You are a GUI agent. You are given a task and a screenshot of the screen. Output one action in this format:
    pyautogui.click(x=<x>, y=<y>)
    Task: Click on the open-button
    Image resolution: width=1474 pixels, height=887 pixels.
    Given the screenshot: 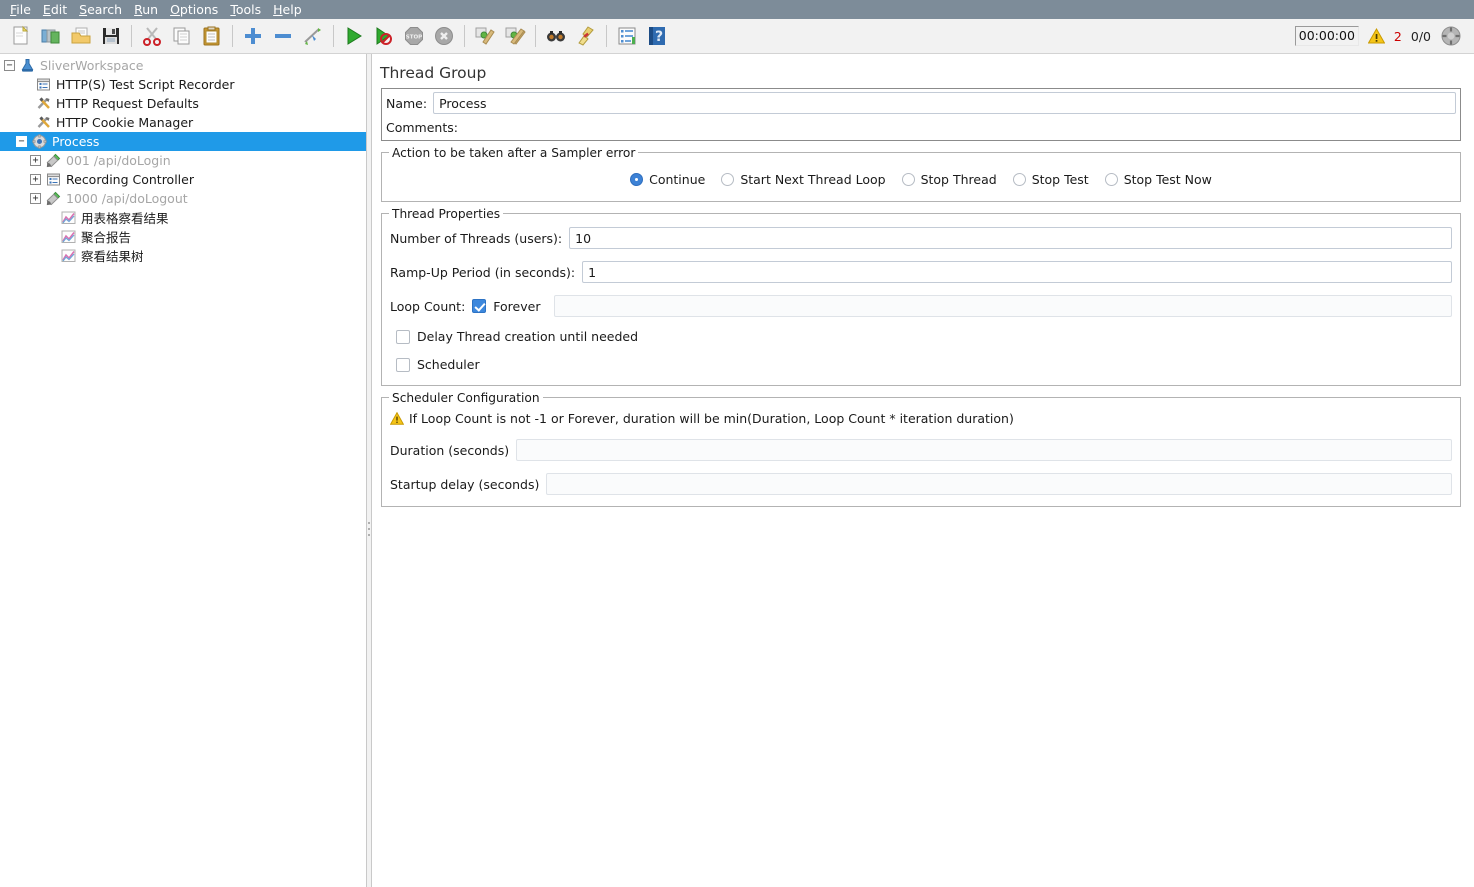 What is the action you would take?
    pyautogui.click(x=81, y=36)
    